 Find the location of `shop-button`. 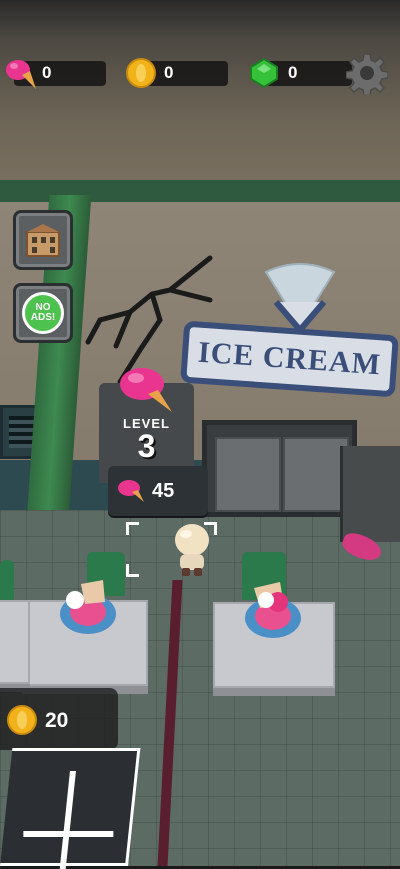

shop-button is located at coordinates (43, 240).